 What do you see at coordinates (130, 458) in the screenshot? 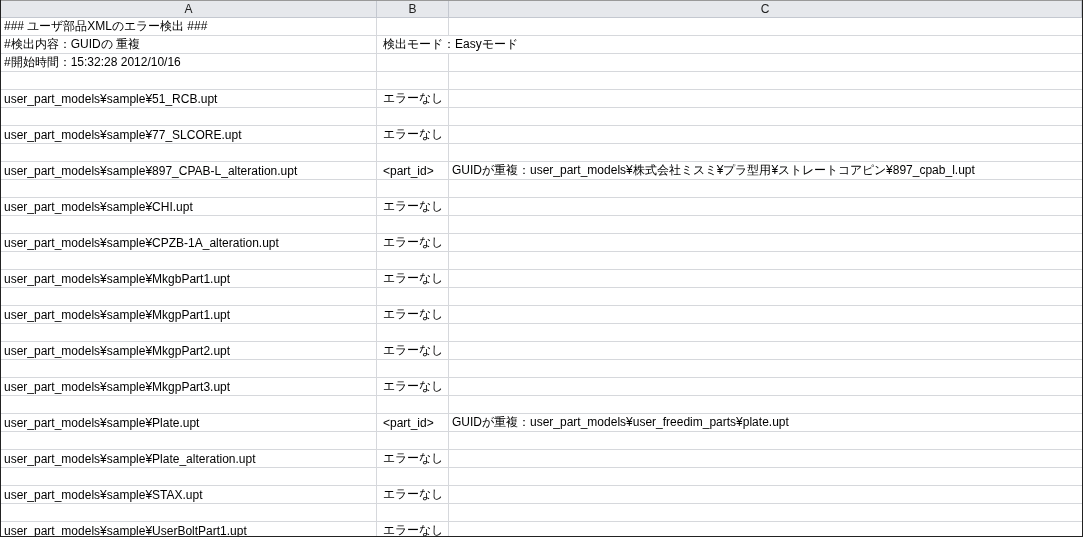
I see `cell-text: user_part_models¥sample¥Plate_alteration.upt` at bounding box center [130, 458].